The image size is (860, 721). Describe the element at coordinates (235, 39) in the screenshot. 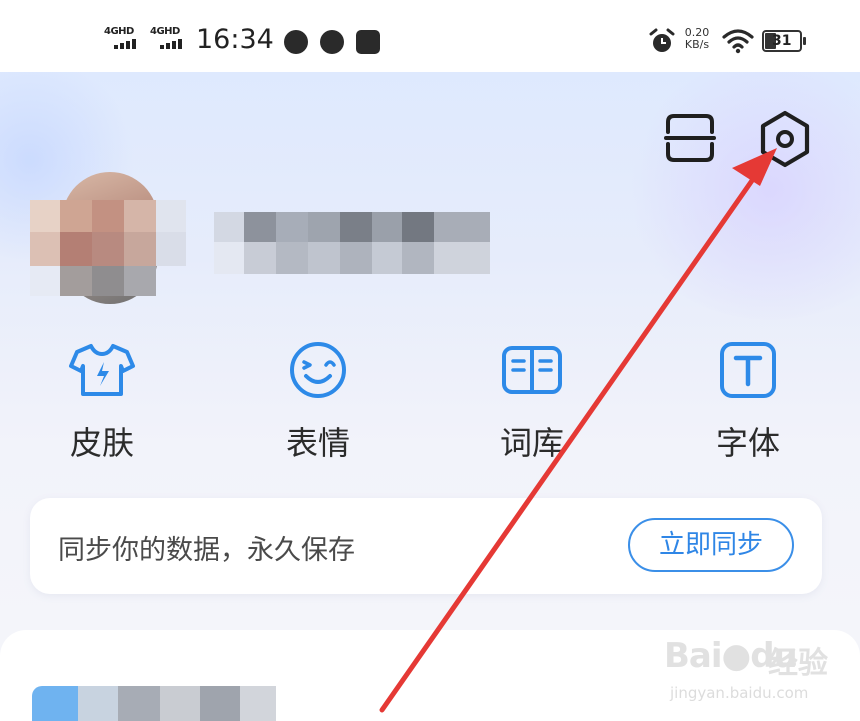

I see `status-time: 16:34` at that location.